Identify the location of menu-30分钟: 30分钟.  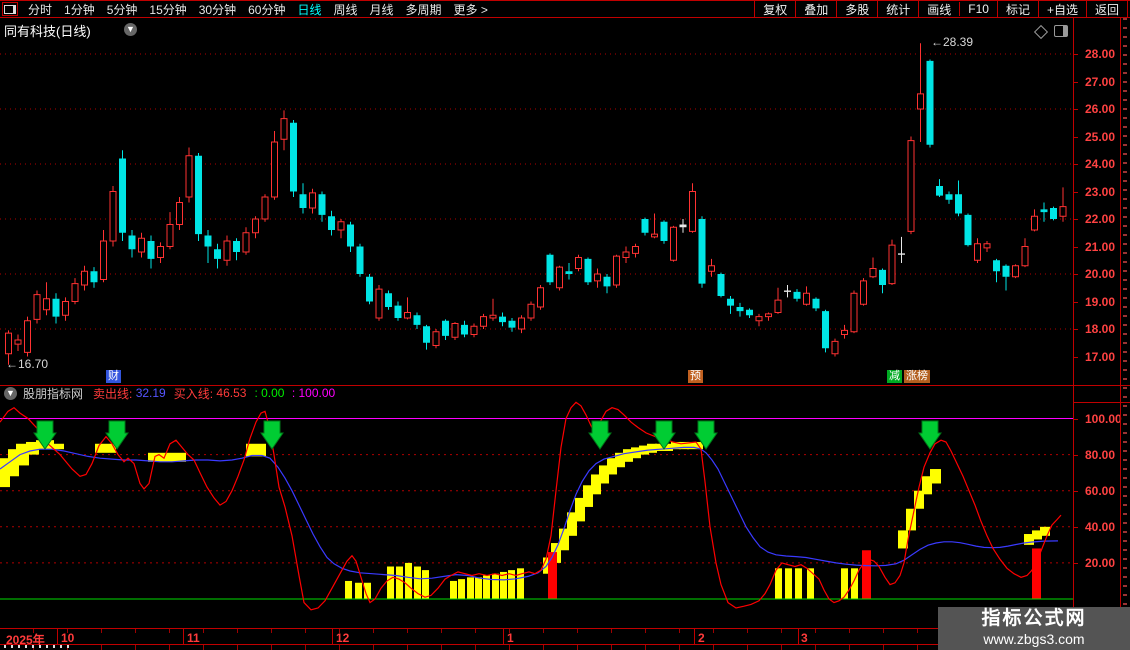
(217, 9).